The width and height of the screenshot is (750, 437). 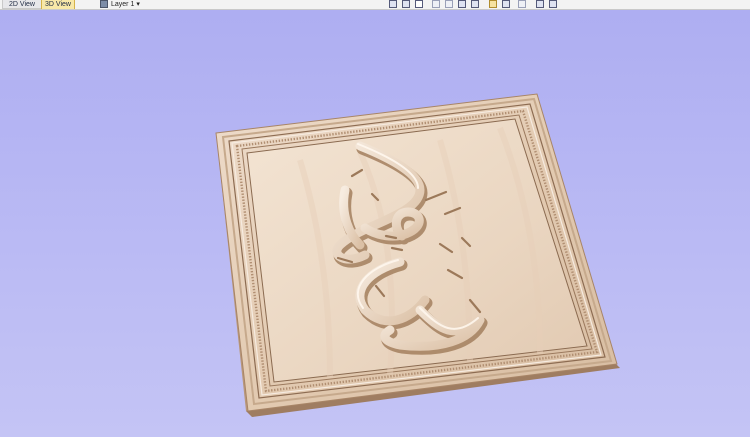 What do you see at coordinates (419, 4) in the screenshot?
I see `grid-icon` at bounding box center [419, 4].